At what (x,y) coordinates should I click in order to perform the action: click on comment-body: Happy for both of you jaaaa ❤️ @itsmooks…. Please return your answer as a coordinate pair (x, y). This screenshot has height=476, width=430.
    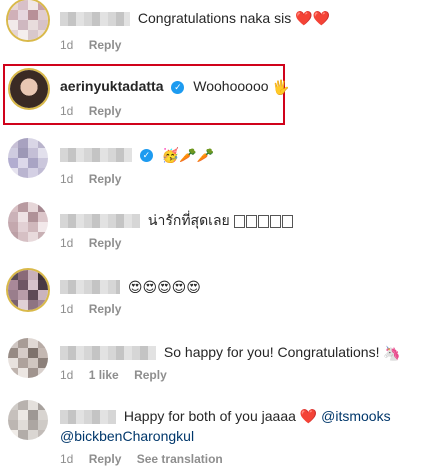
    Looking at the image, I should click on (242, 426).